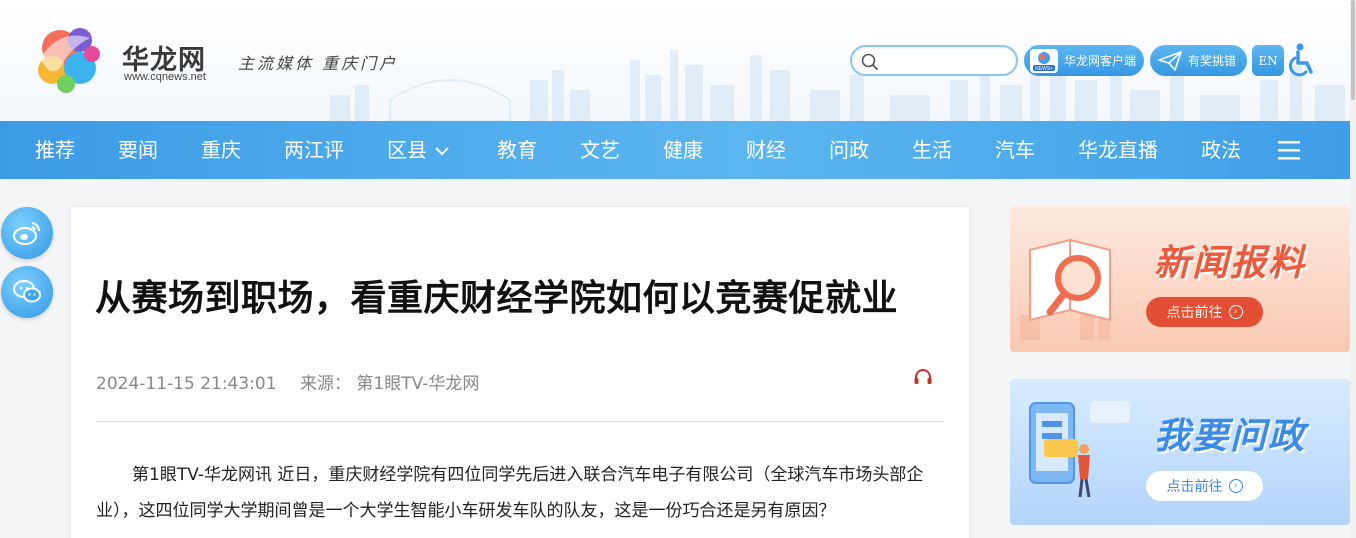 The width and height of the screenshot is (1356, 538). What do you see at coordinates (1353, 50) in the screenshot?
I see `scrollbar-thumb` at bounding box center [1353, 50].